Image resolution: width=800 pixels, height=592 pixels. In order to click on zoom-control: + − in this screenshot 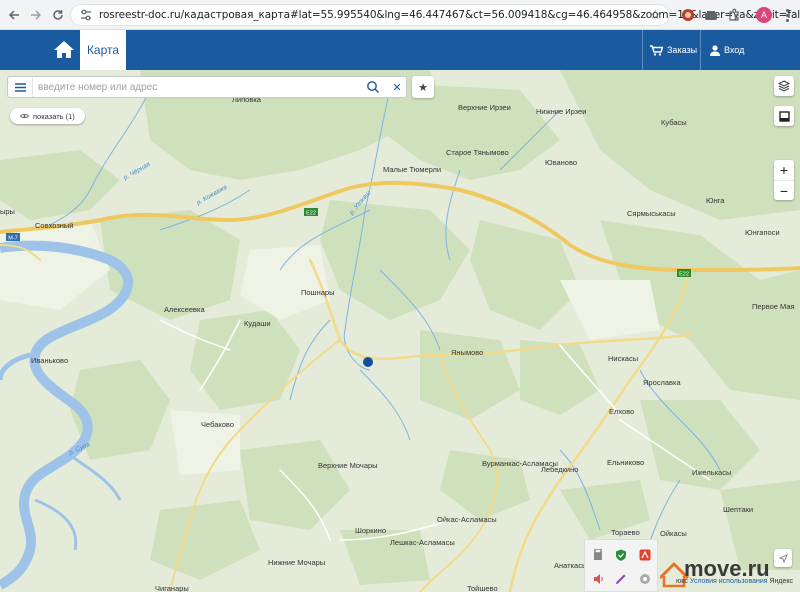, I will do `click(784, 180)`.